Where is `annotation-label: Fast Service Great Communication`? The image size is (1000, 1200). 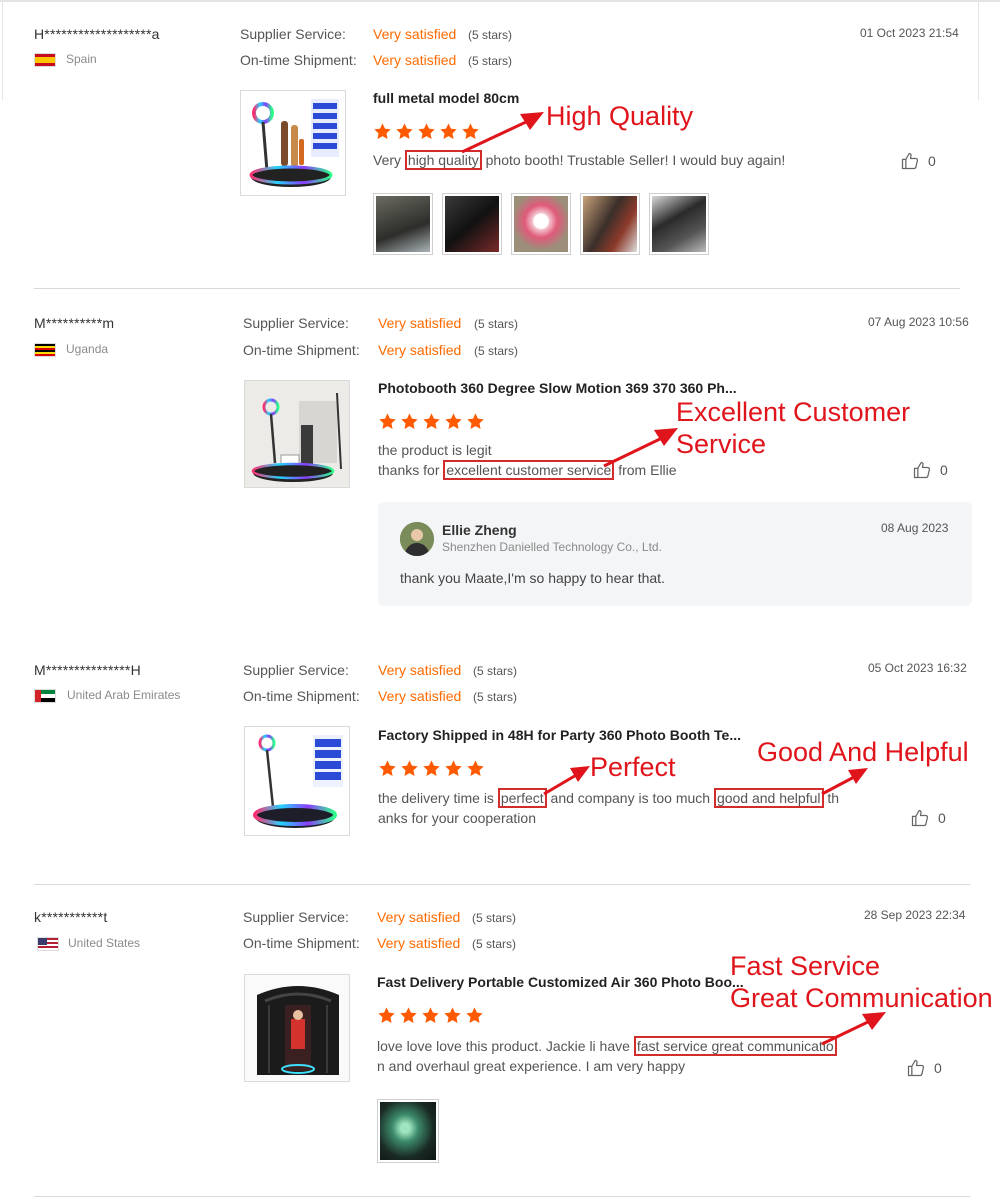
annotation-label: Fast Service Great Communication is located at coordinates (861, 982).